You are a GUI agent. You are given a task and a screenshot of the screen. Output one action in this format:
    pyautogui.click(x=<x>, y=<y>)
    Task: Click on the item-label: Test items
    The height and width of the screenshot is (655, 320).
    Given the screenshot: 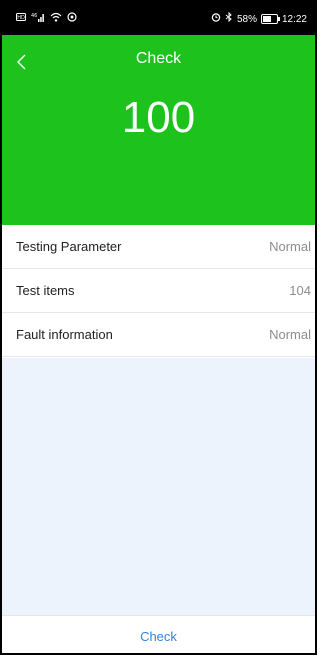 What is the action you would take?
    pyautogui.click(x=45, y=290)
    